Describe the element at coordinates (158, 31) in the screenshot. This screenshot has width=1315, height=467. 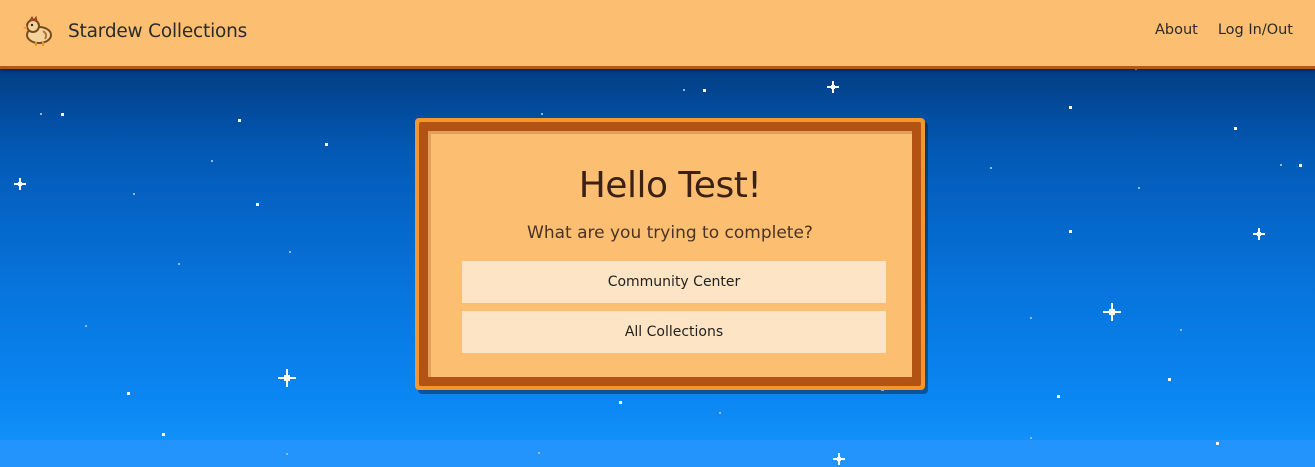
I see `app-title: Stardew Collections` at that location.